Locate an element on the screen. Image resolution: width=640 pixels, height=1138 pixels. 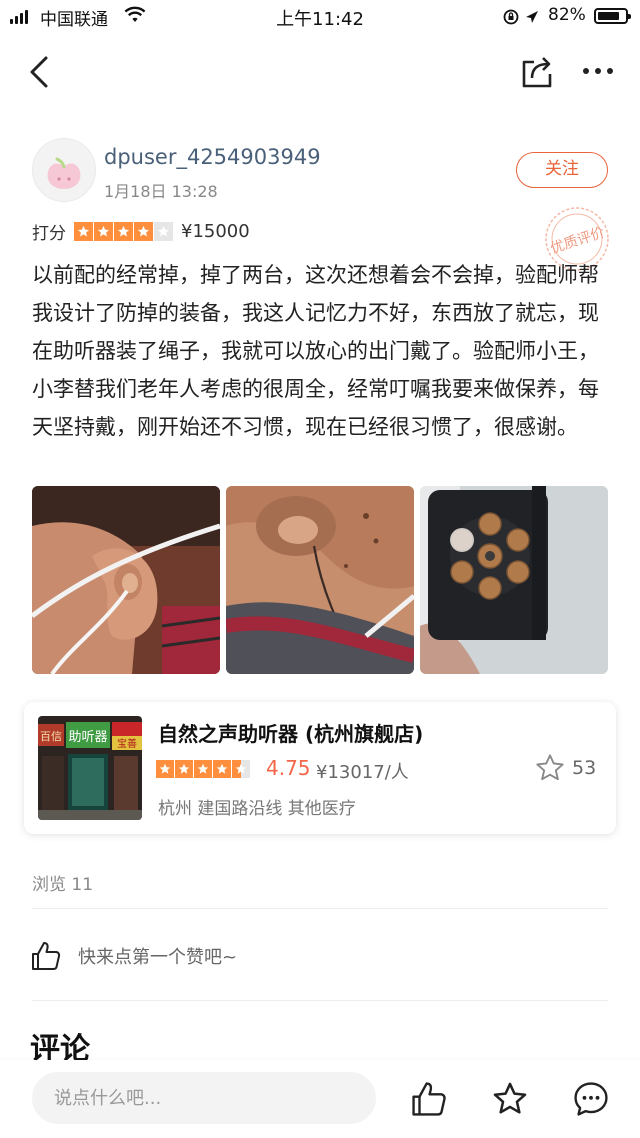
share-button is located at coordinates (538, 72).